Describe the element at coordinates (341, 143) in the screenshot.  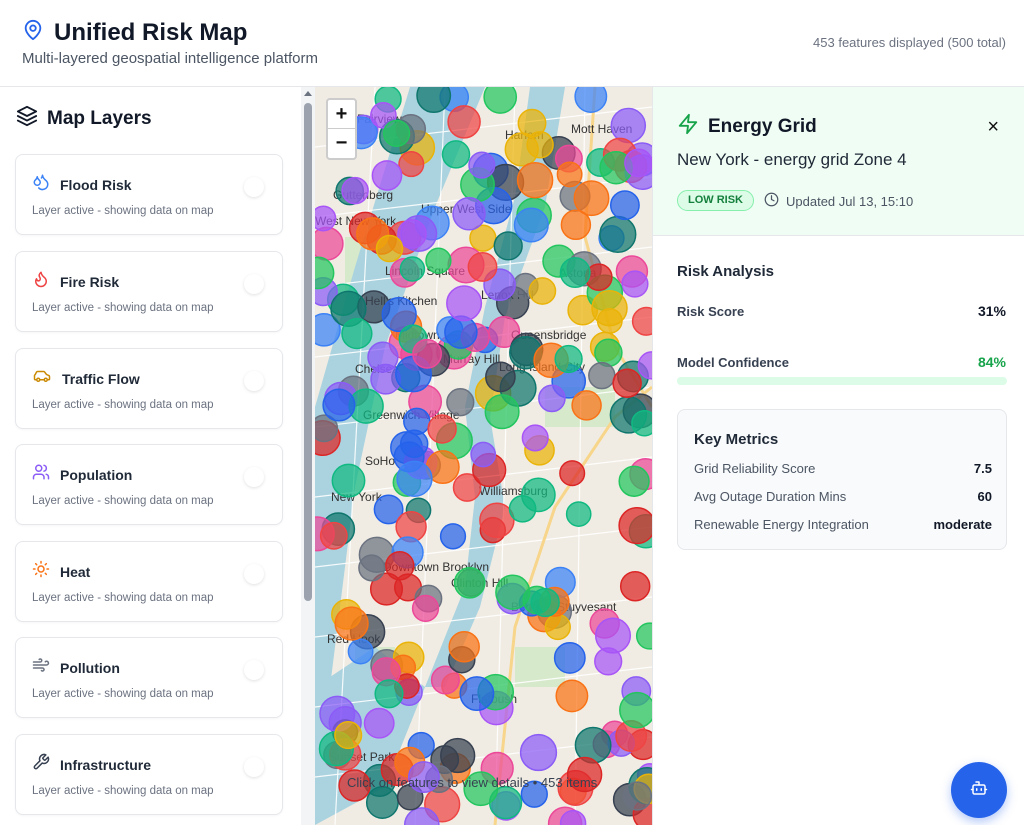
I see `zoom-out-button: −` at that location.